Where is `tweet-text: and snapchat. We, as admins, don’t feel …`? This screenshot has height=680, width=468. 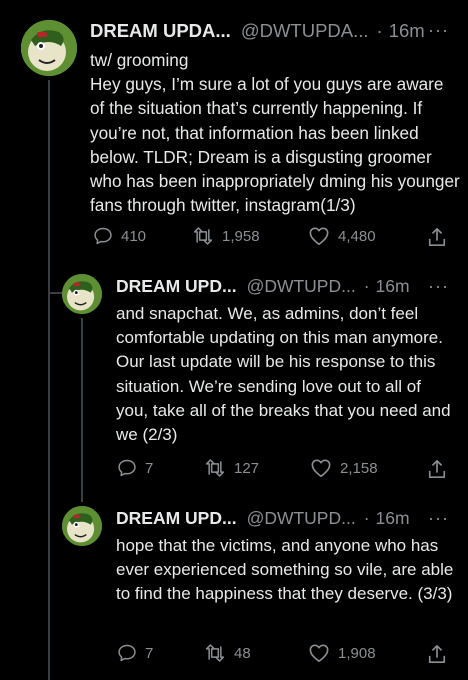
tweet-text: and snapchat. We, as admins, don’t feel … is located at coordinates (283, 374).